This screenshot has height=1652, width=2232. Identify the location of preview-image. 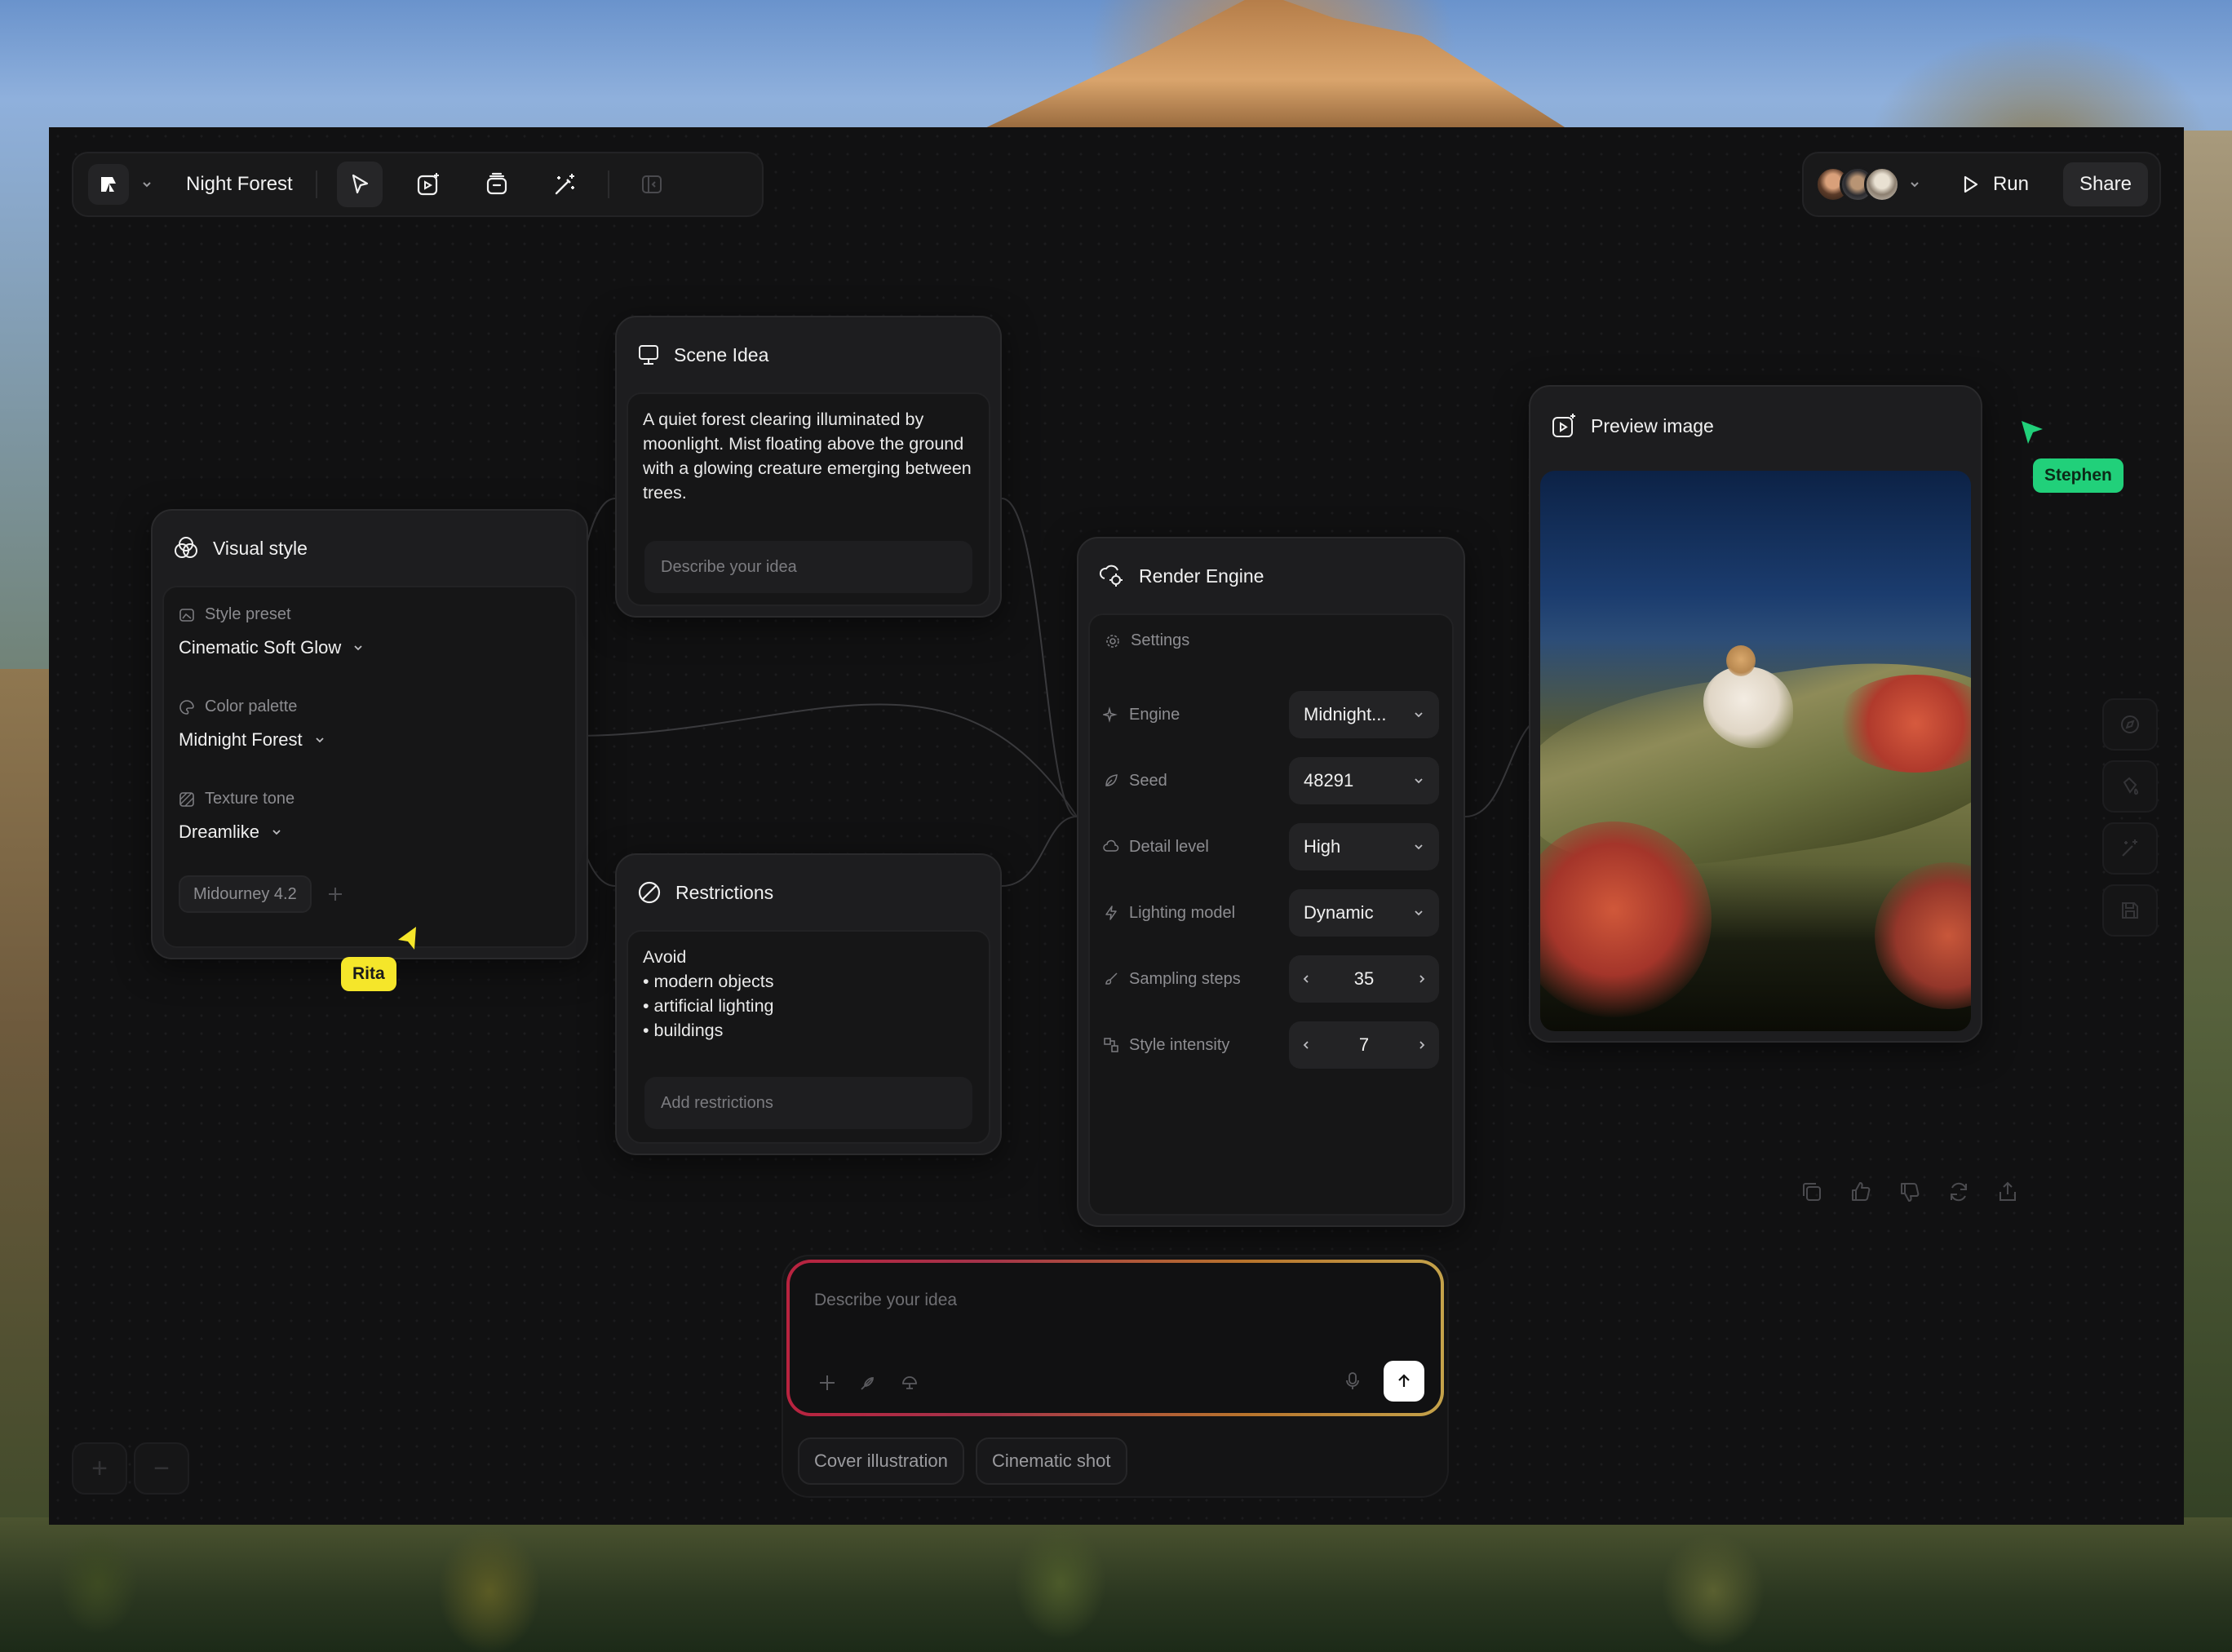
(1755, 751).